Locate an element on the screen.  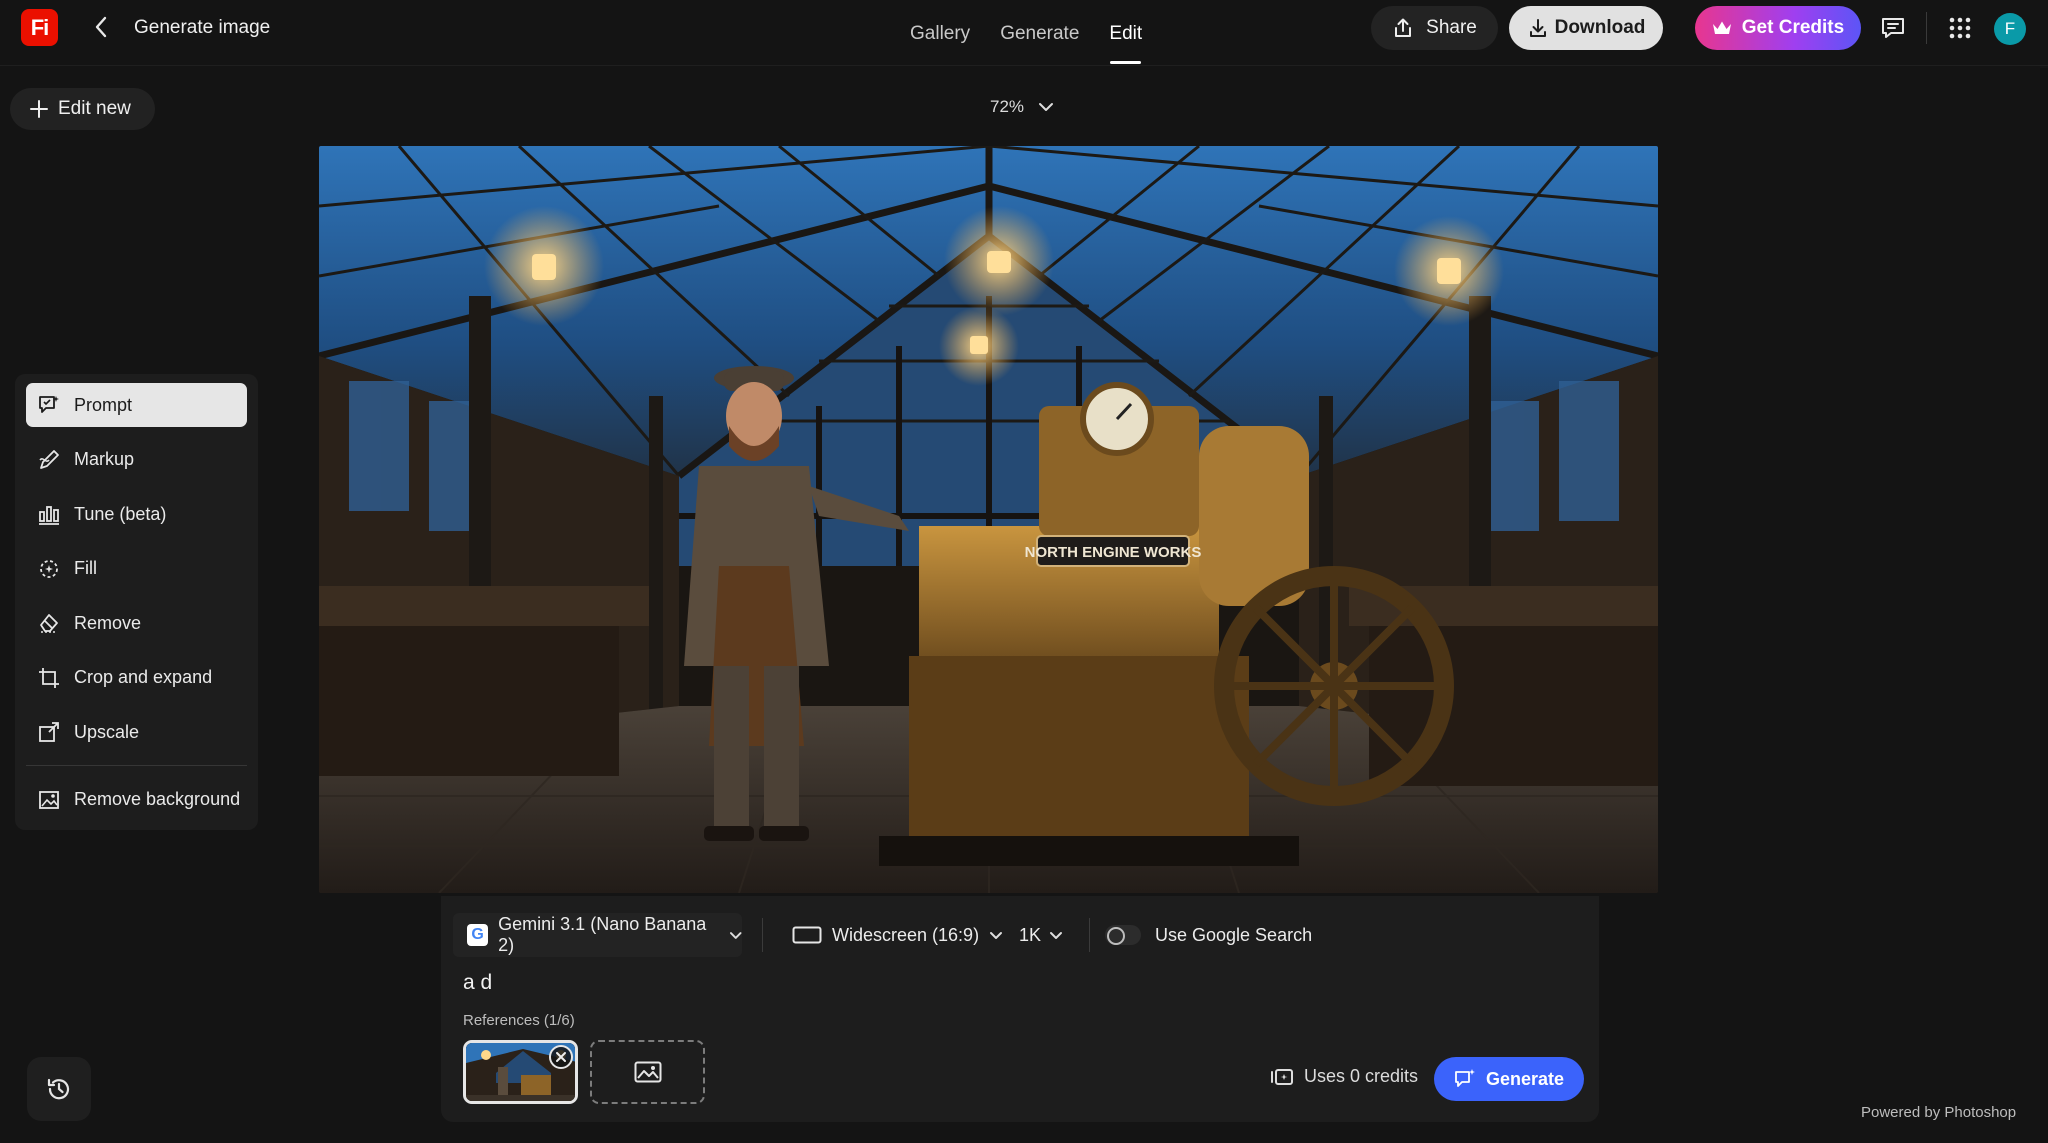
references-label: References (1/6) is located at coordinates (519, 1020).